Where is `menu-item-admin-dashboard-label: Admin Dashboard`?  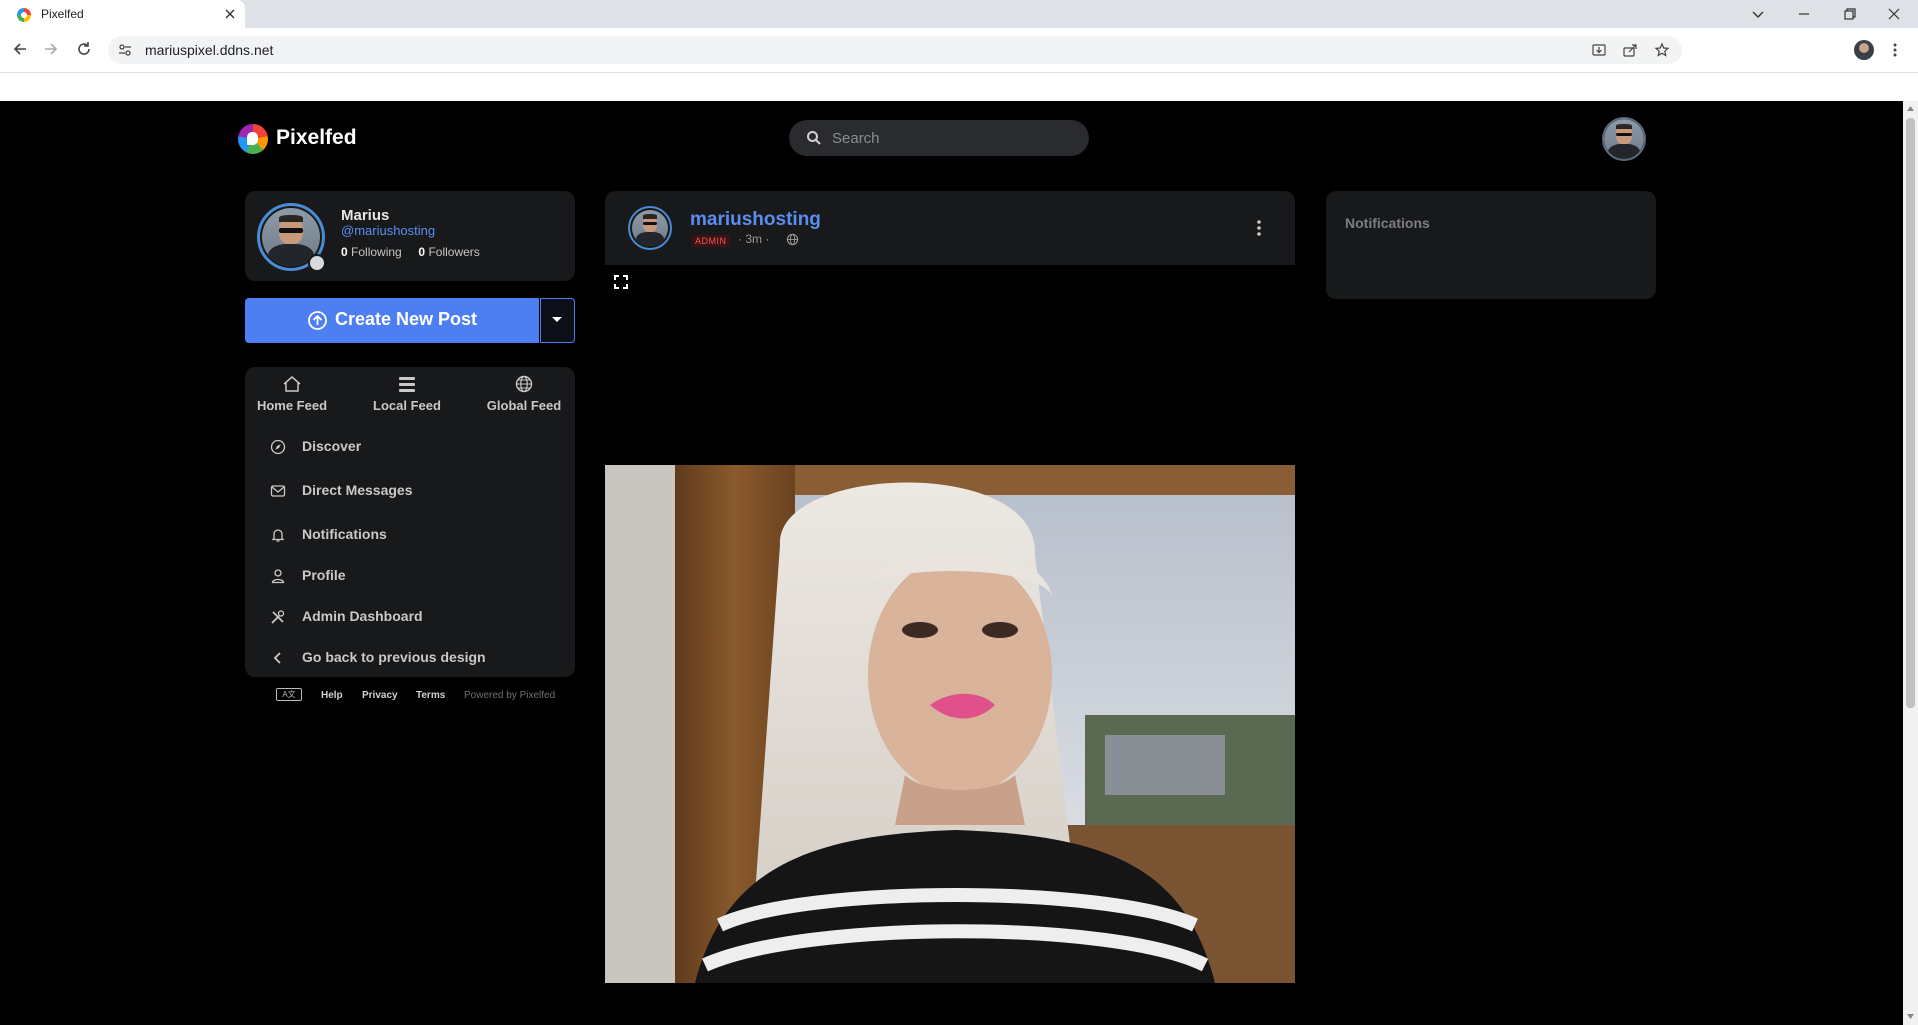 menu-item-admin-dashboard-label: Admin Dashboard is located at coordinates (362, 616).